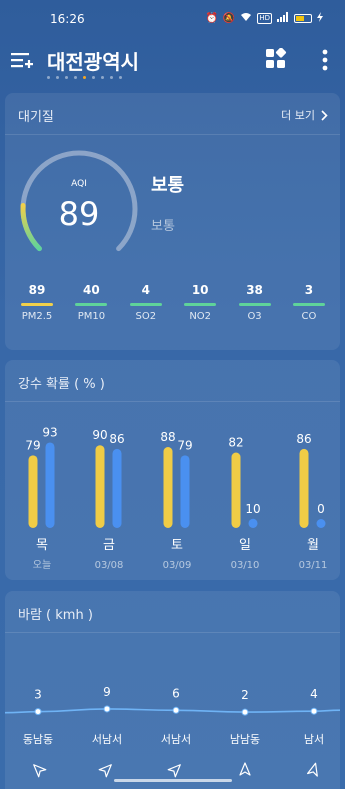 This screenshot has height=789, width=345. I want to click on pollutant-item: 89 PM2.5, so click(37, 302).